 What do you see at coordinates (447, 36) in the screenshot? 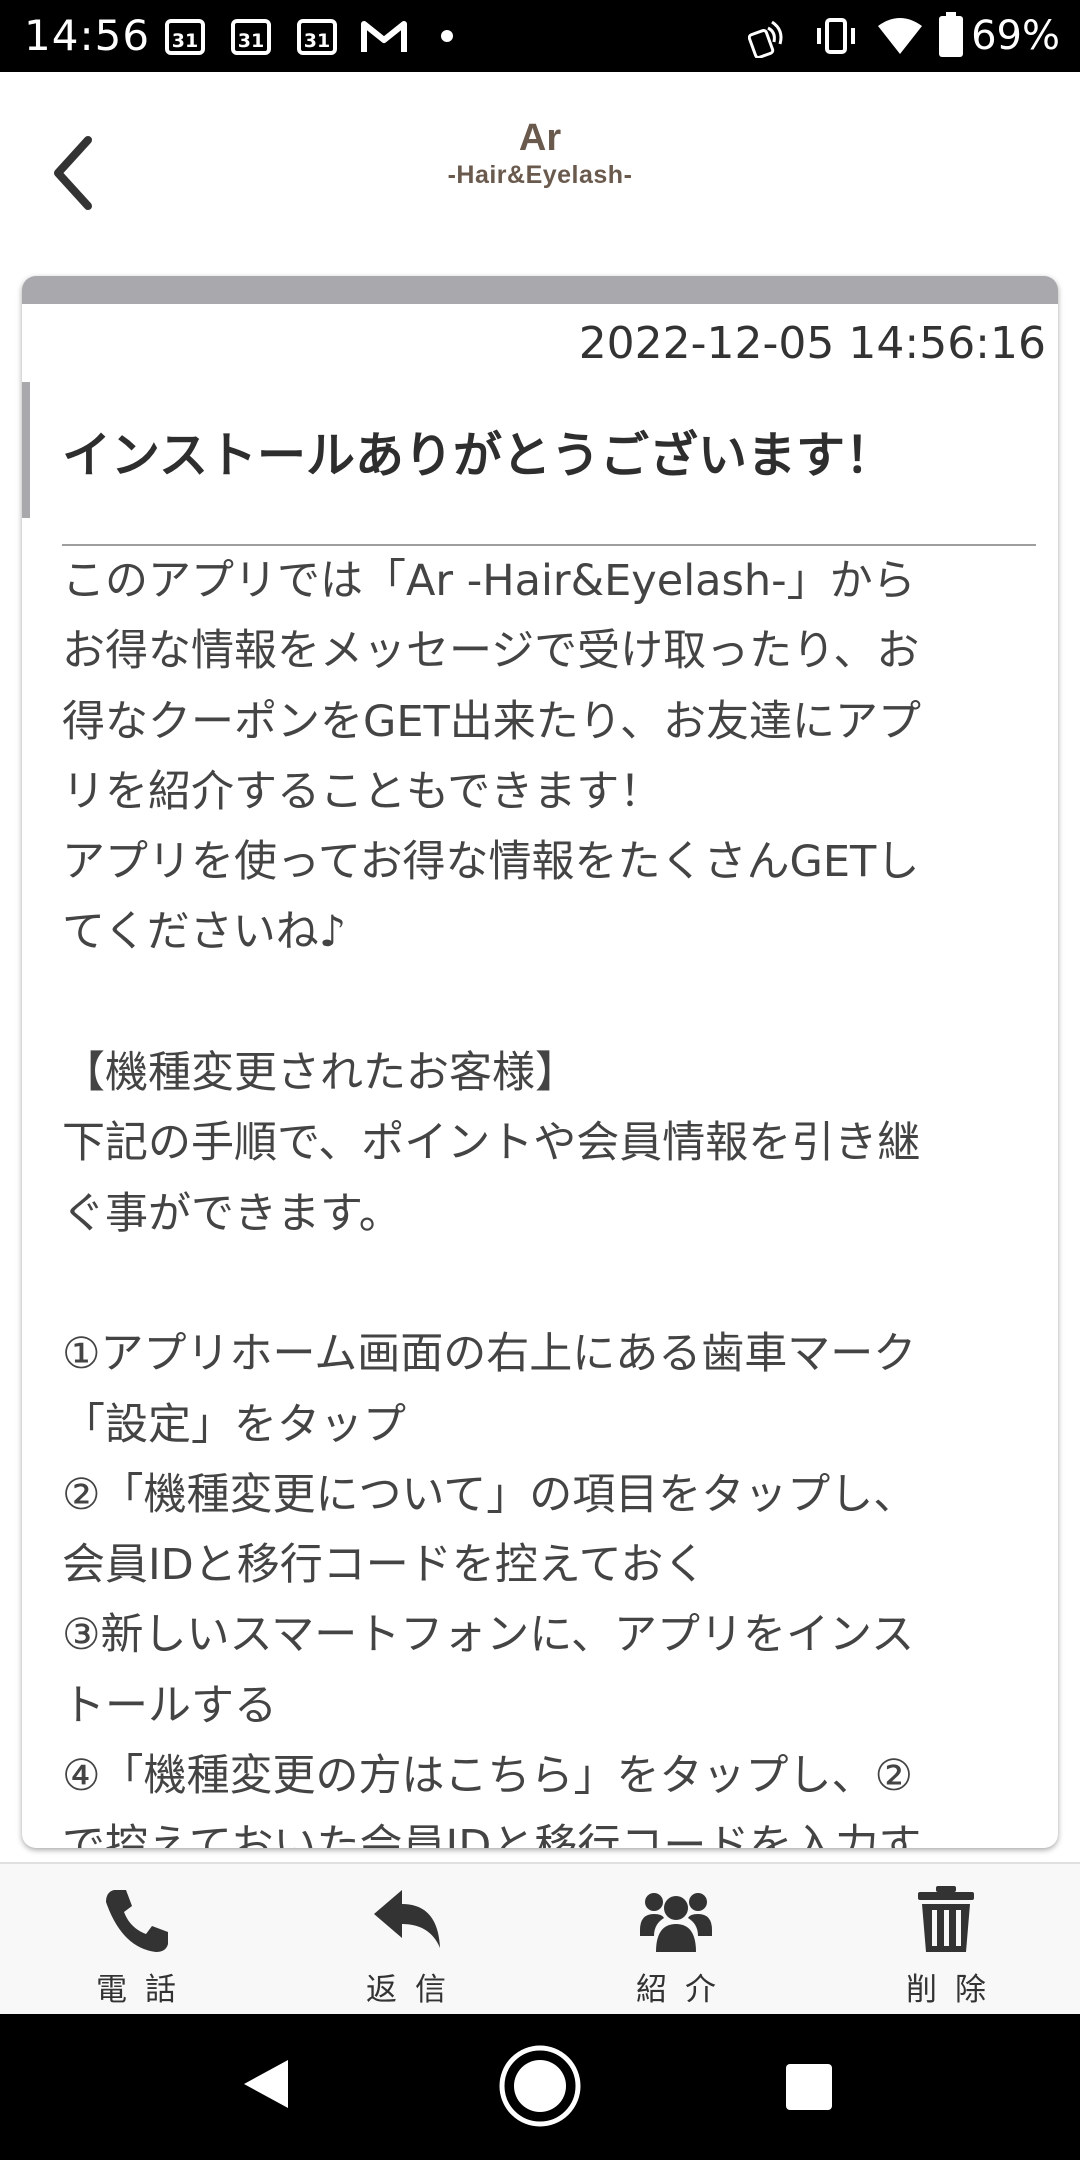
I see `notification-dot-icon` at bounding box center [447, 36].